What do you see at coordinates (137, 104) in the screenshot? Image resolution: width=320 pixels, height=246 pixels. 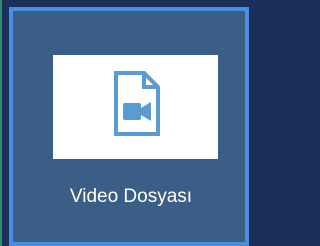 I see `video-file-icon` at bounding box center [137, 104].